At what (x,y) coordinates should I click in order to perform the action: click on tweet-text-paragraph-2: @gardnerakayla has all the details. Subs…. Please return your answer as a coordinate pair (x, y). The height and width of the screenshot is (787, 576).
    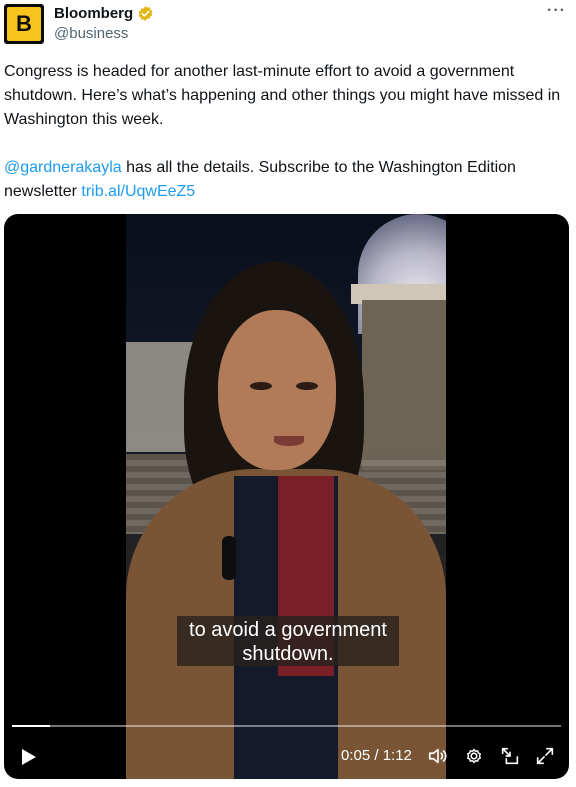
    Looking at the image, I should click on (287, 180).